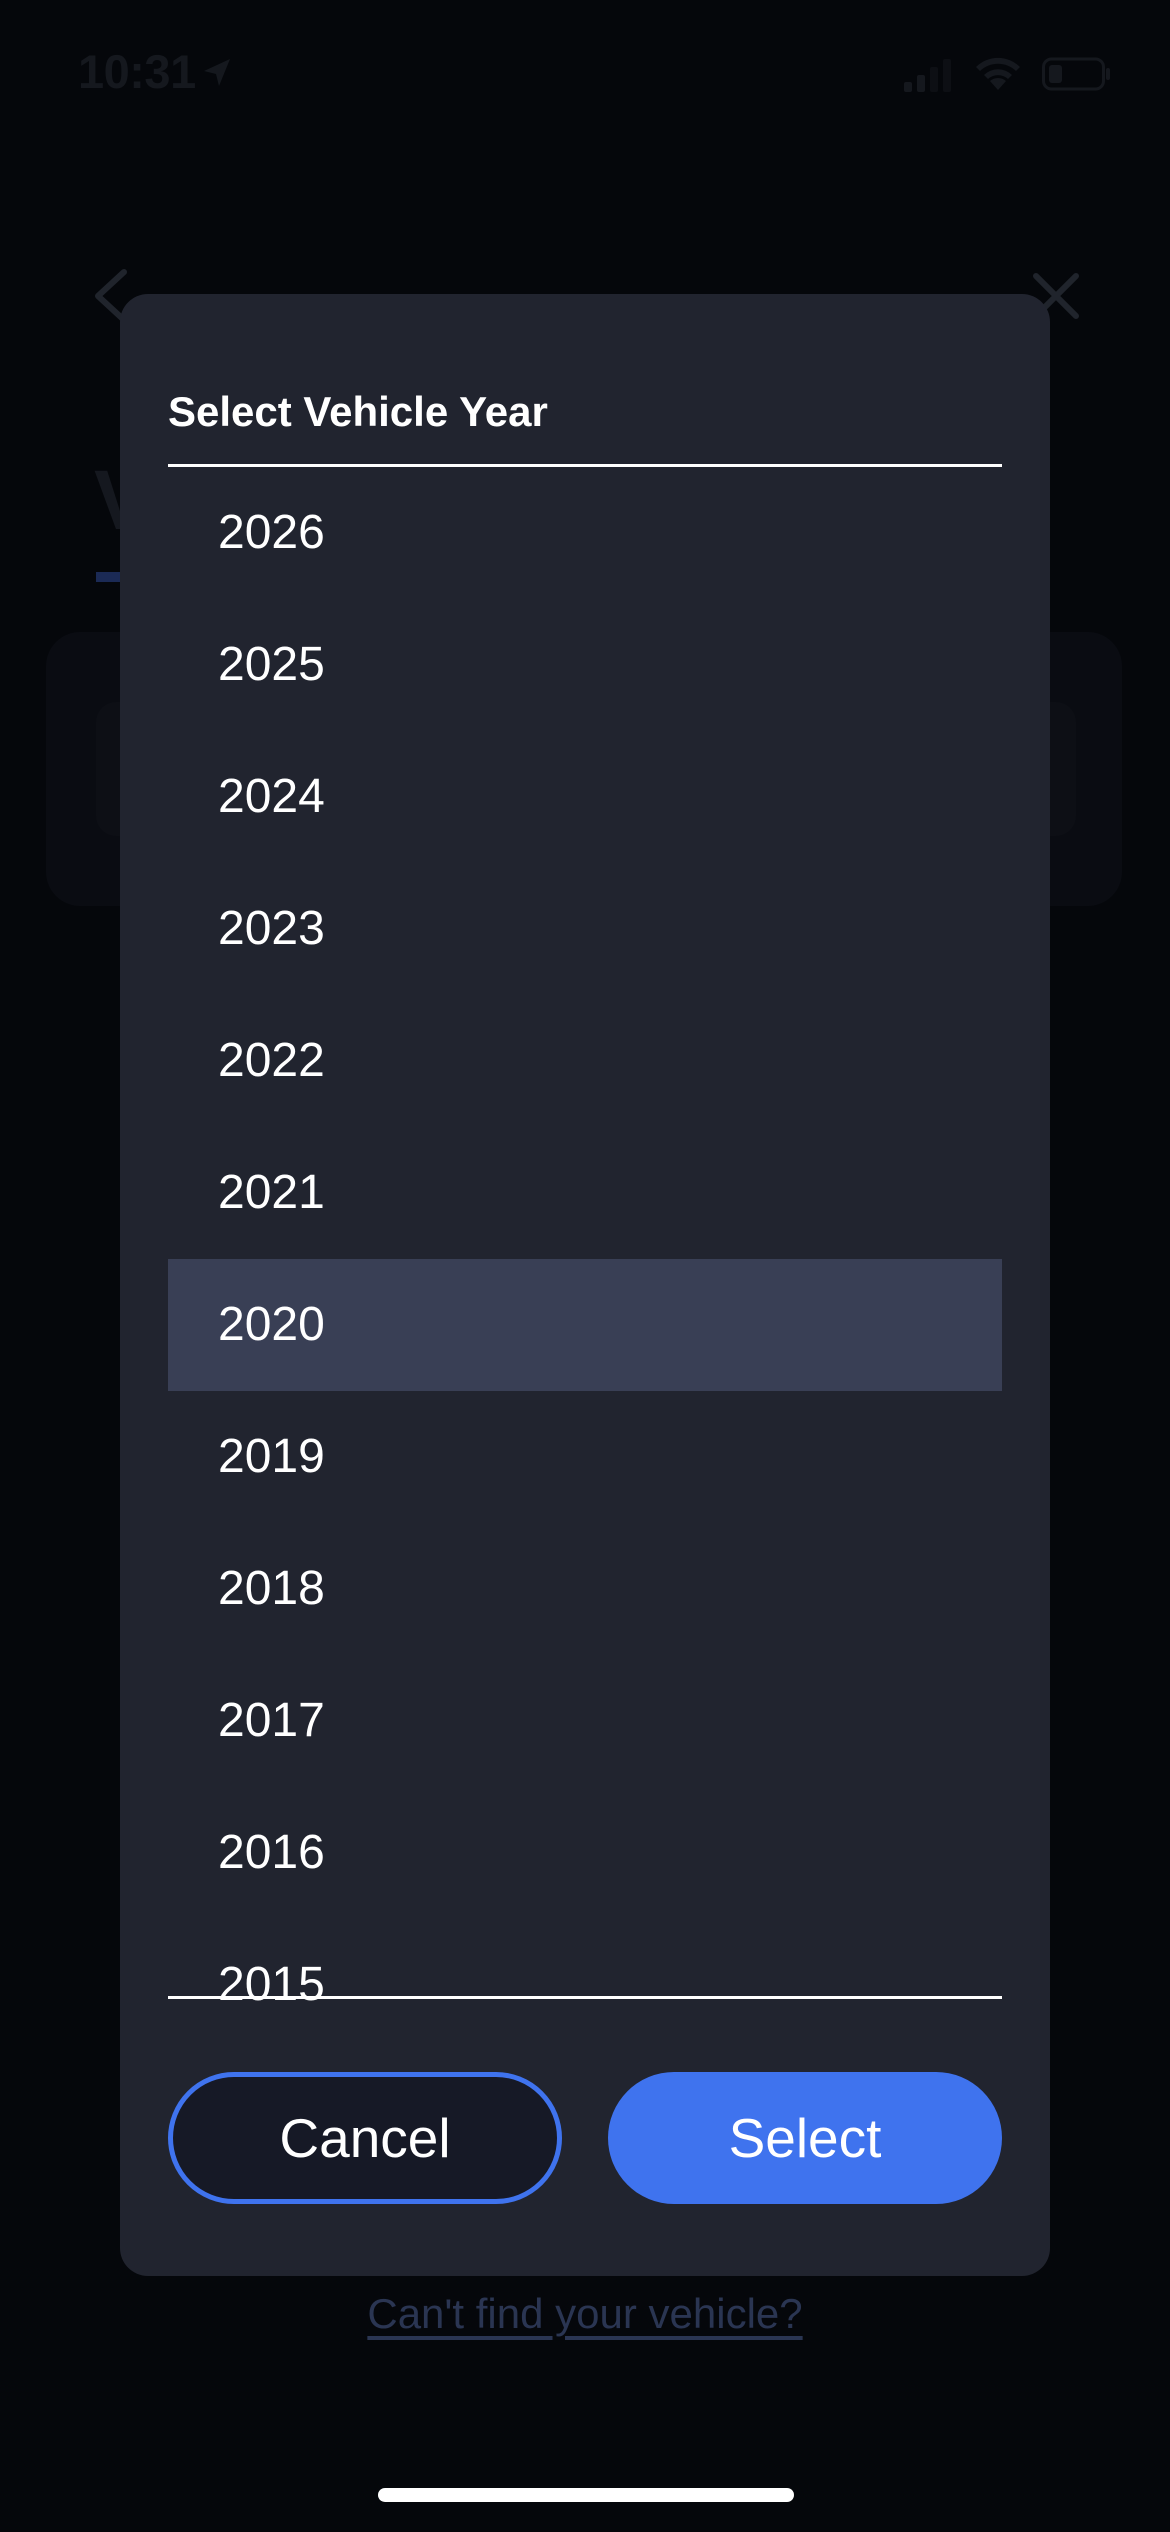 This screenshot has width=1170, height=2532. What do you see at coordinates (585, 1985) in the screenshot?
I see `year-option: 2015` at bounding box center [585, 1985].